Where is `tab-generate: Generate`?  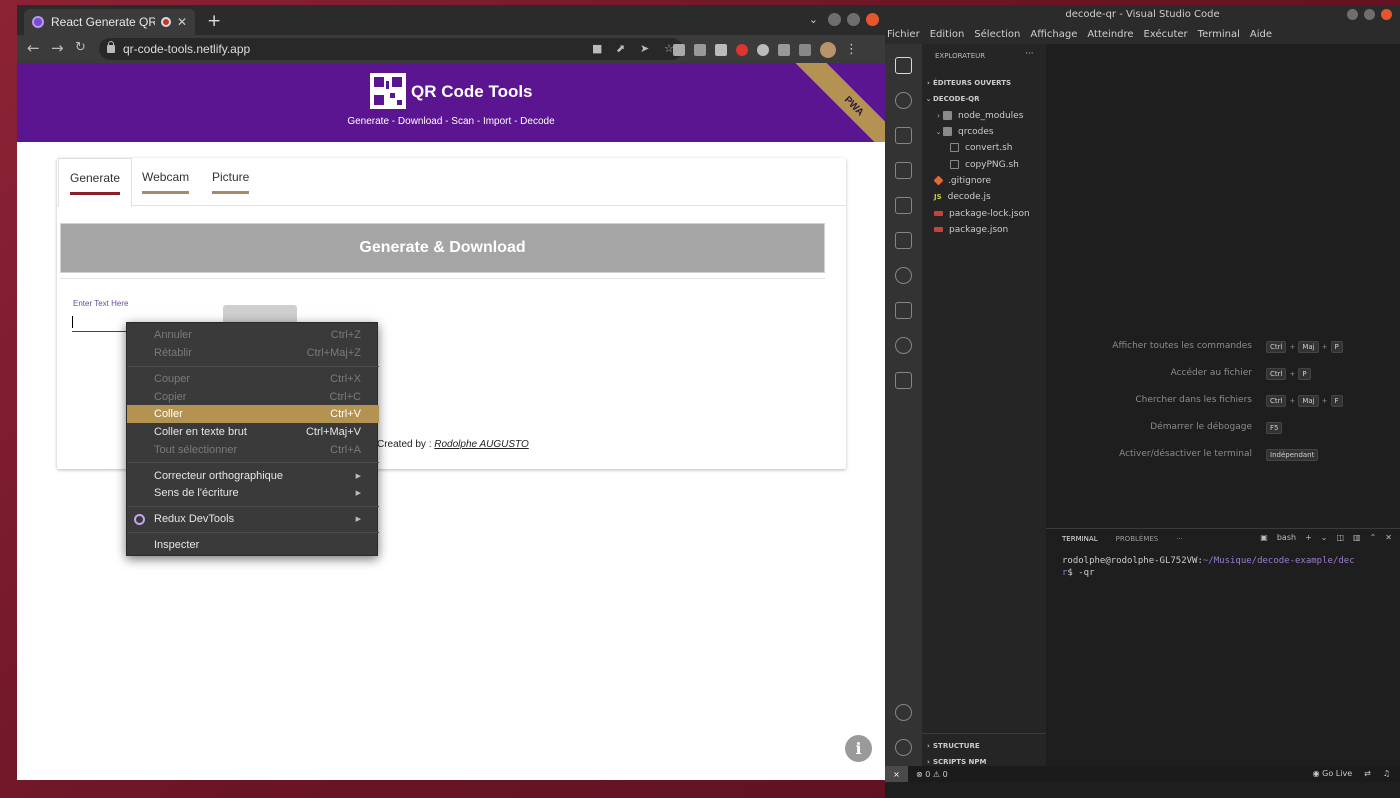 tab-generate: Generate is located at coordinates (95, 182).